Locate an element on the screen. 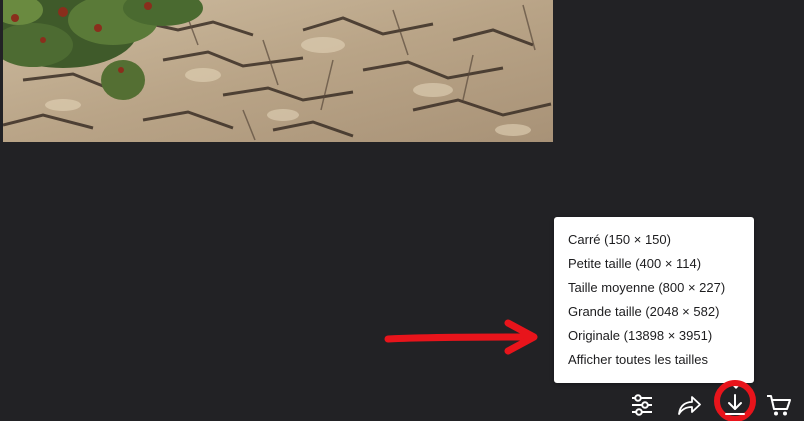  cart-icon is located at coordinates (779, 405).